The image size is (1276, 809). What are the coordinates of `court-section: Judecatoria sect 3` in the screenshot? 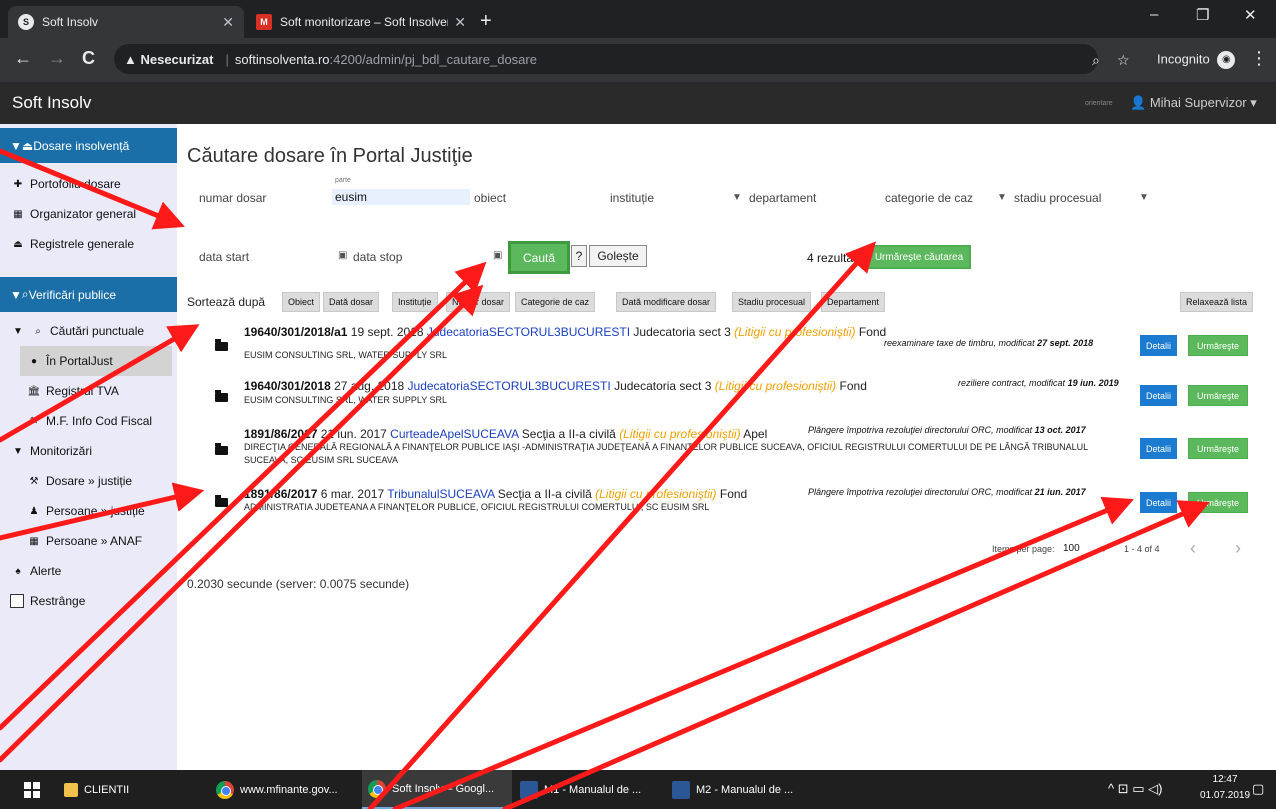 It's located at (682, 332).